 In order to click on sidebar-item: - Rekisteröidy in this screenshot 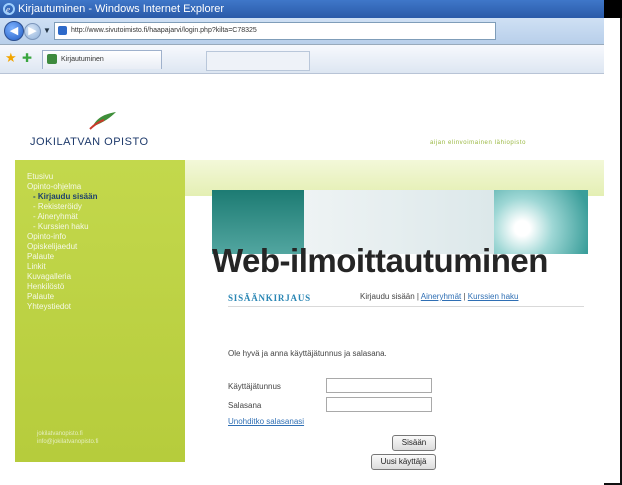, I will do `click(102, 207)`.